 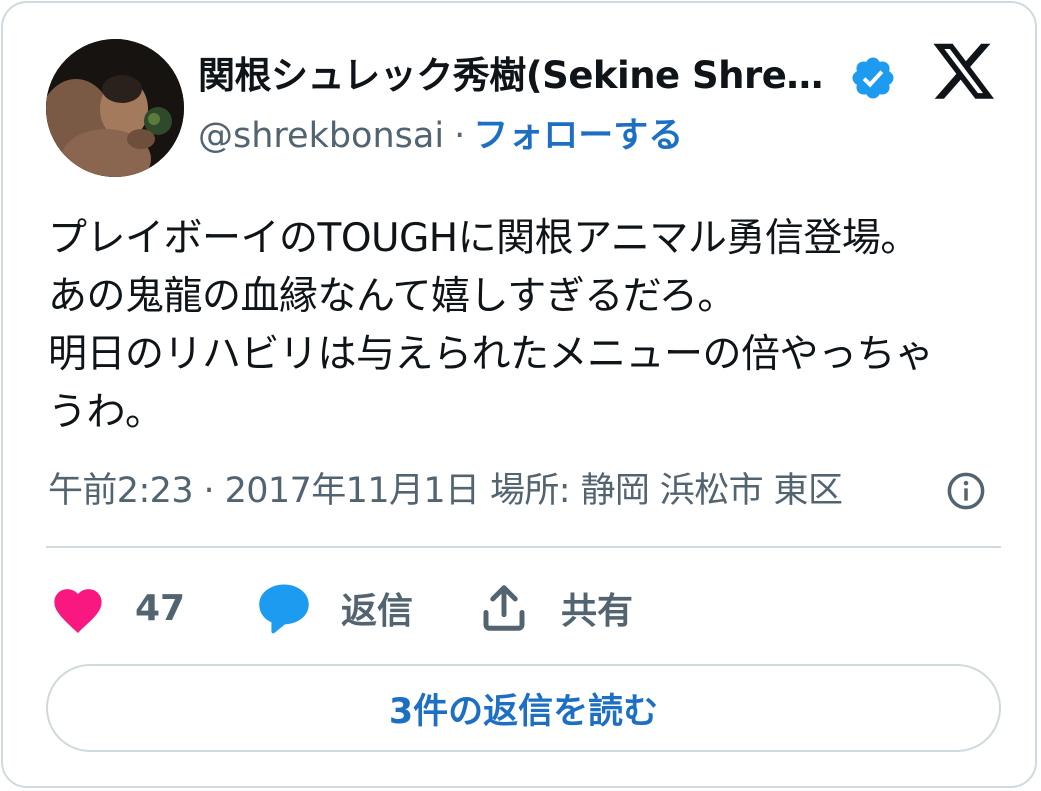 I want to click on tweet-timestamp-location: 午前2:23 · 2017年11月1日 場所: 静岡 浜松市 東区, so click(x=498, y=491).